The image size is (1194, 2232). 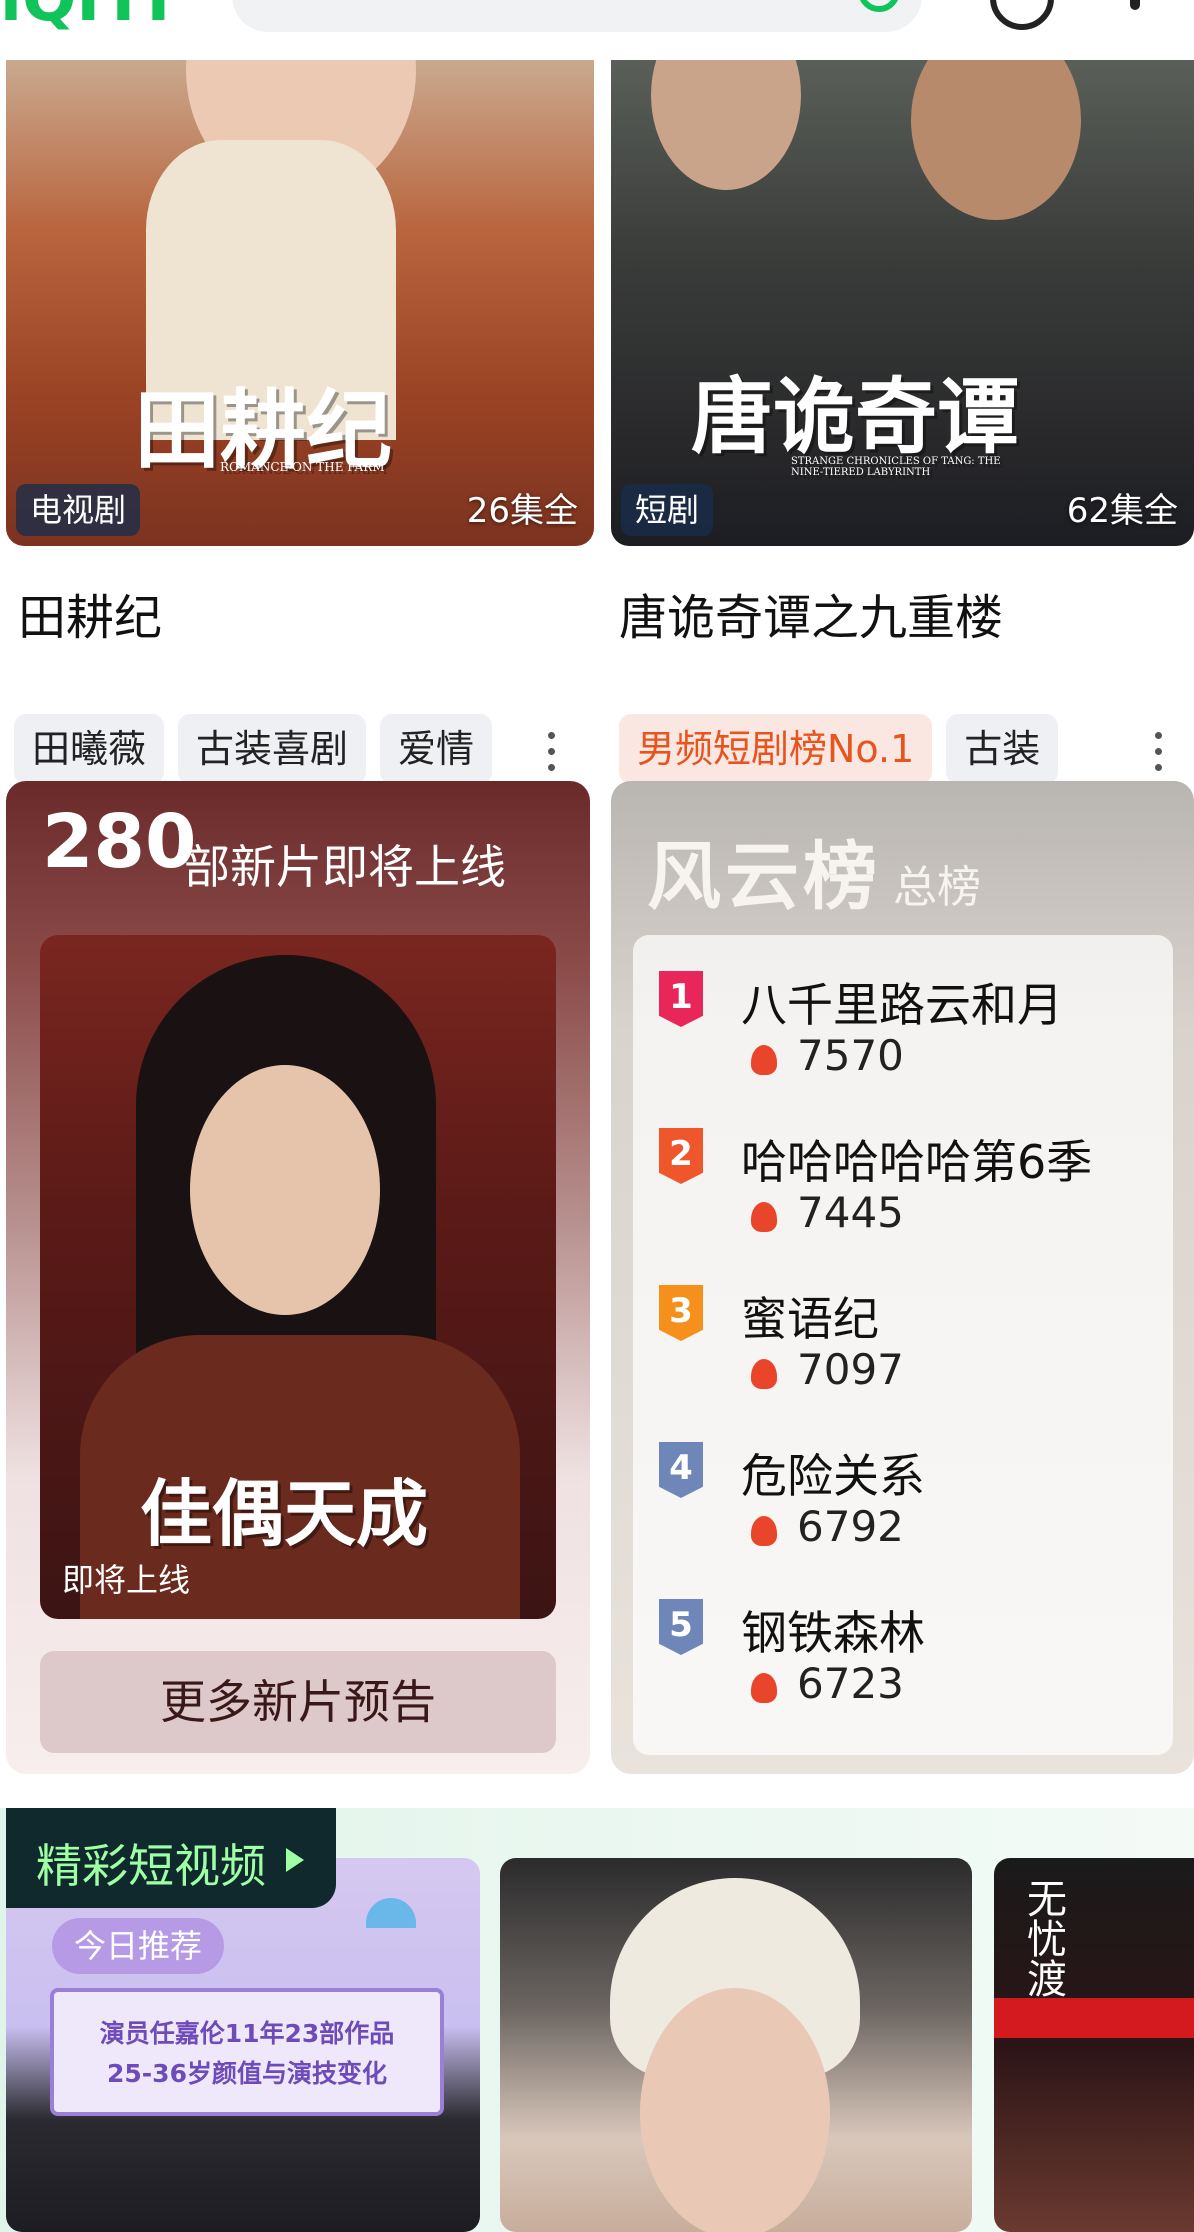 What do you see at coordinates (903, 1327) in the screenshot?
I see `ranking-item: 3 蜜语纪 7097` at bounding box center [903, 1327].